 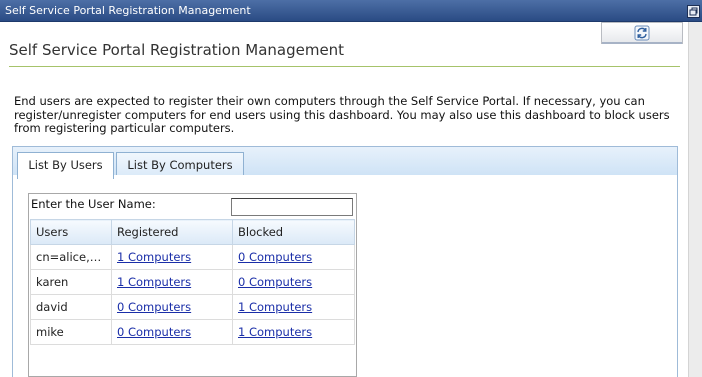 What do you see at coordinates (71, 232) in the screenshot?
I see `column-header-users: Users` at bounding box center [71, 232].